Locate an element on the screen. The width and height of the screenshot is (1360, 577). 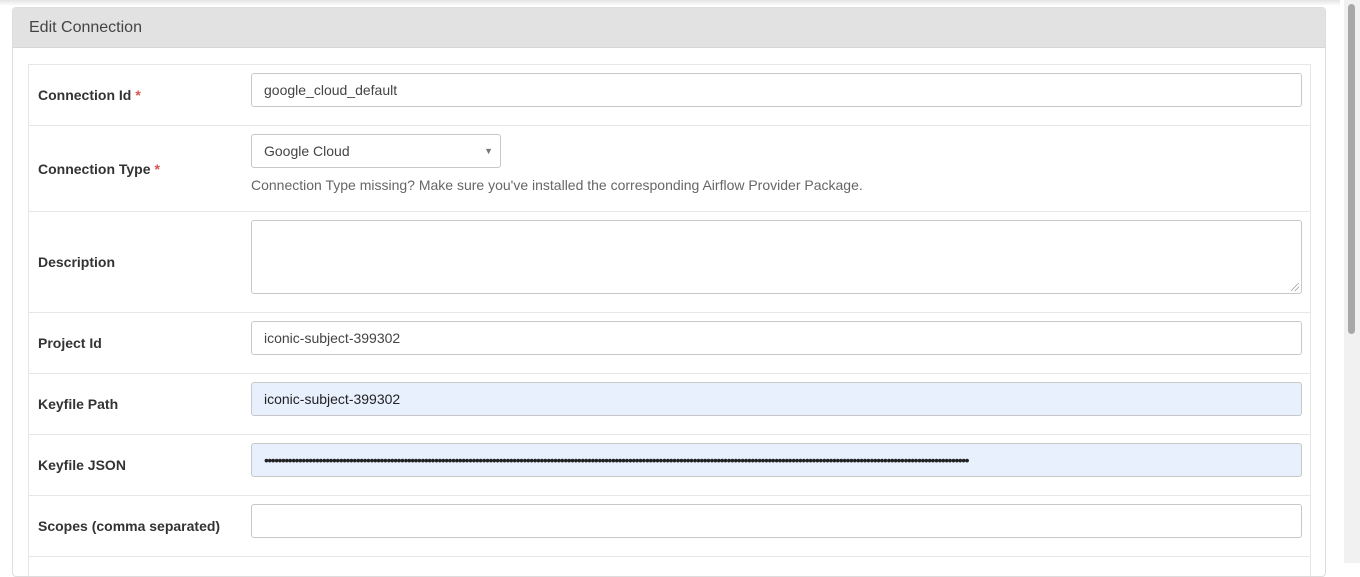
scopes-input is located at coordinates (776, 521).